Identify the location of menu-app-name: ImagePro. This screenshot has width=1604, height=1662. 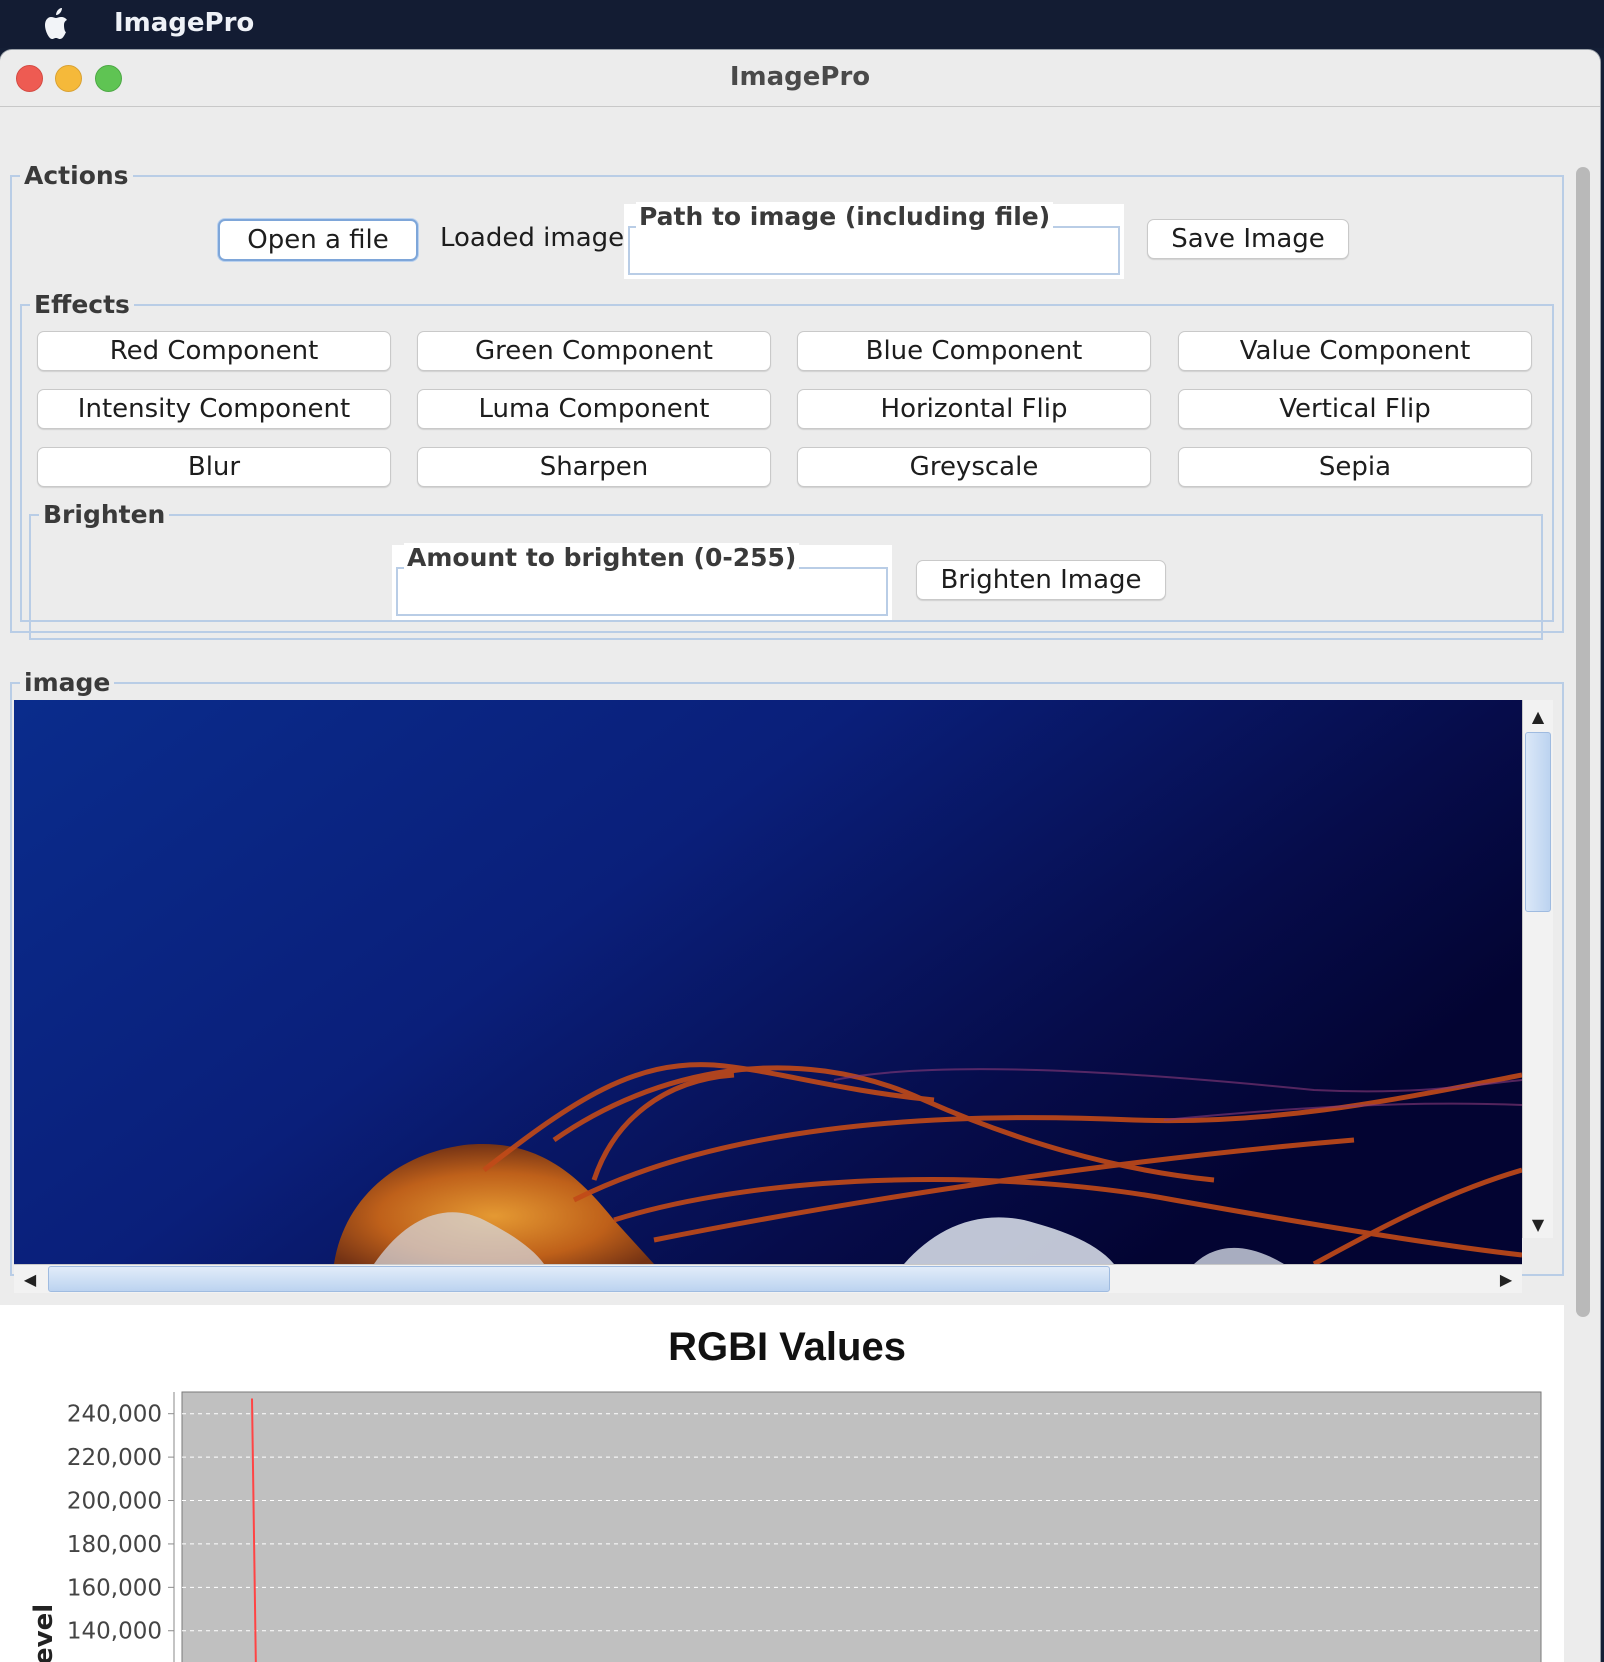
(184, 23).